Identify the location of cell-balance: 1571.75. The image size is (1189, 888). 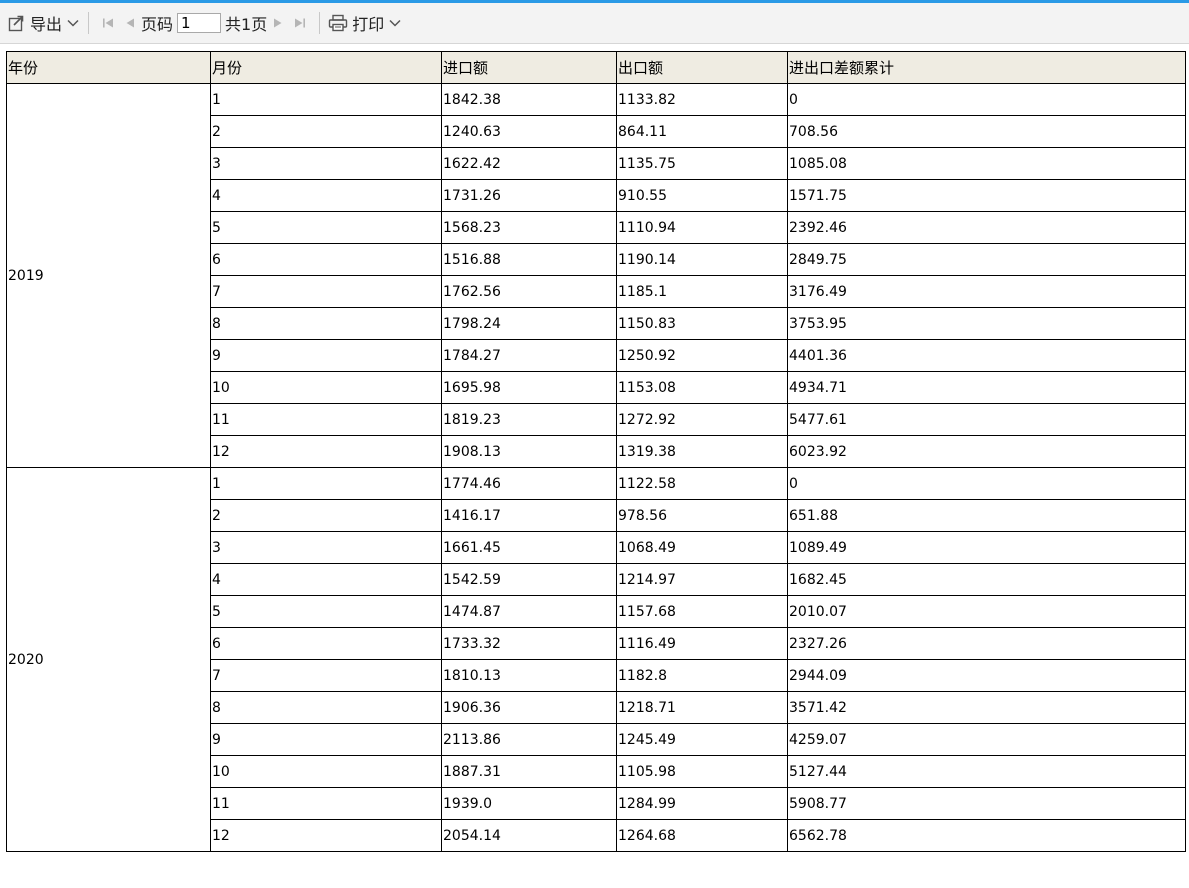
(986, 195).